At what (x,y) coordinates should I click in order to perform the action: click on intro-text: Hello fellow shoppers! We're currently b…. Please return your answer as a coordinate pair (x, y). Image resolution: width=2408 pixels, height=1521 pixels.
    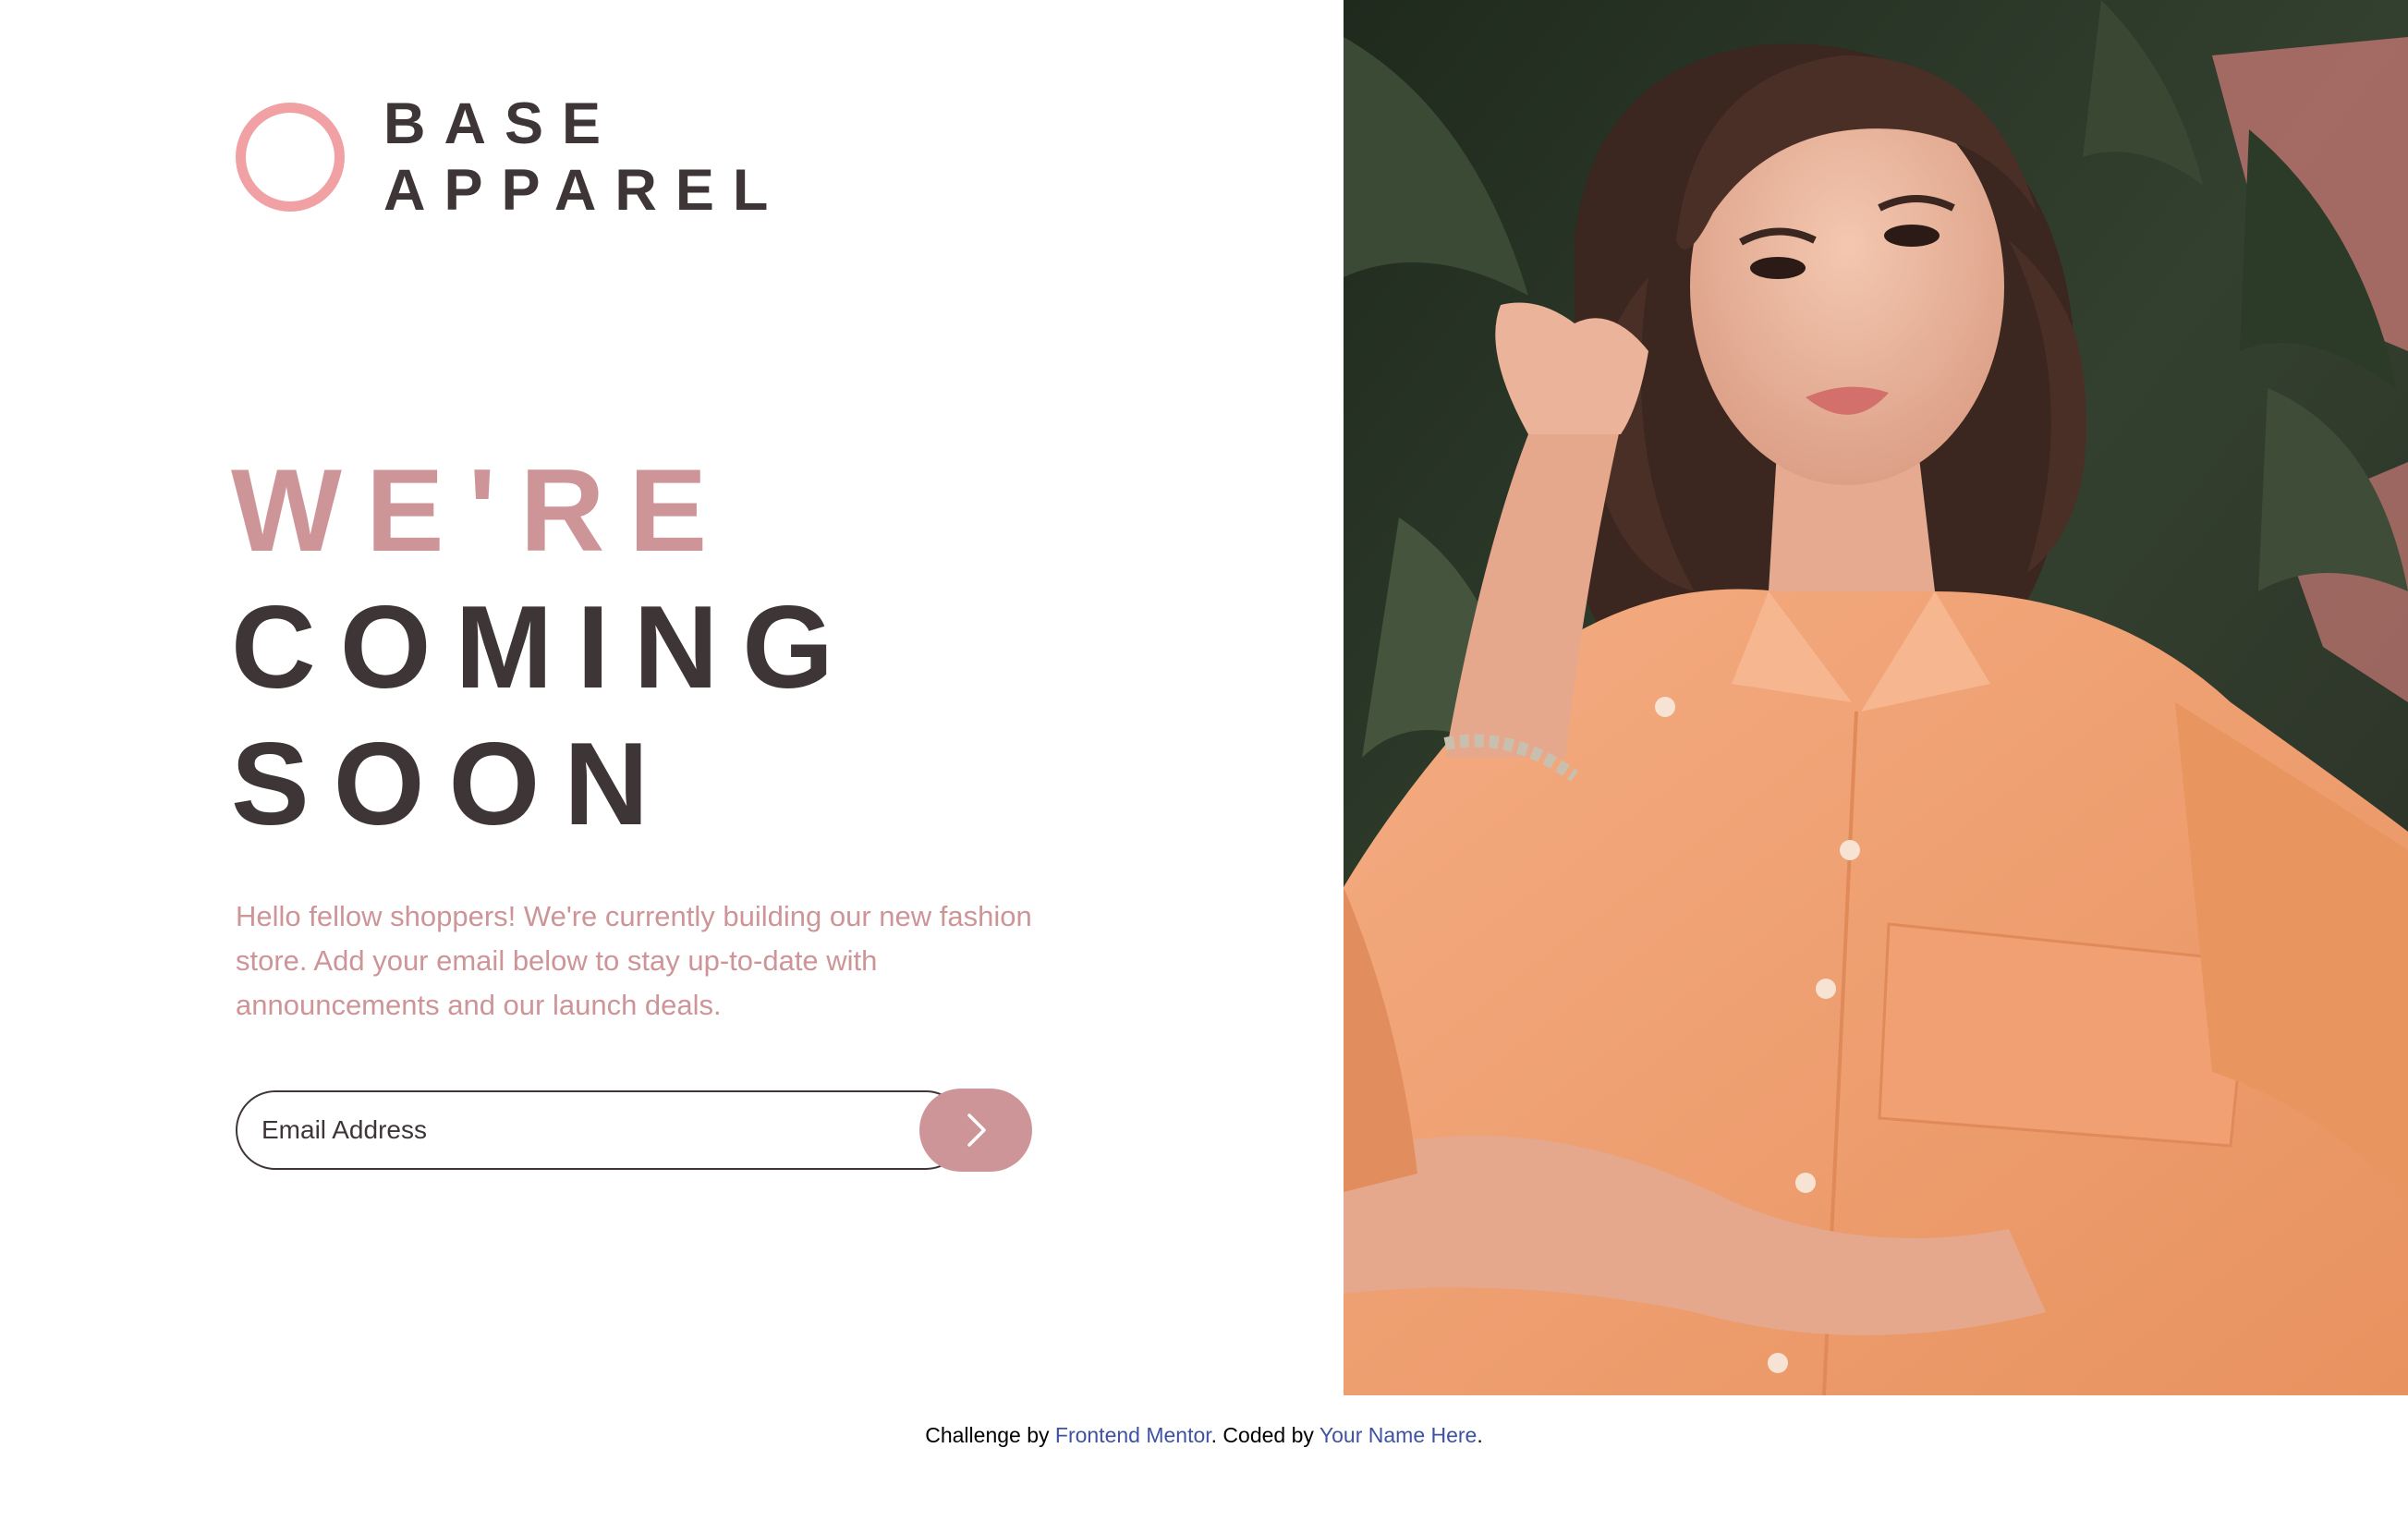
    Looking at the image, I should click on (634, 961).